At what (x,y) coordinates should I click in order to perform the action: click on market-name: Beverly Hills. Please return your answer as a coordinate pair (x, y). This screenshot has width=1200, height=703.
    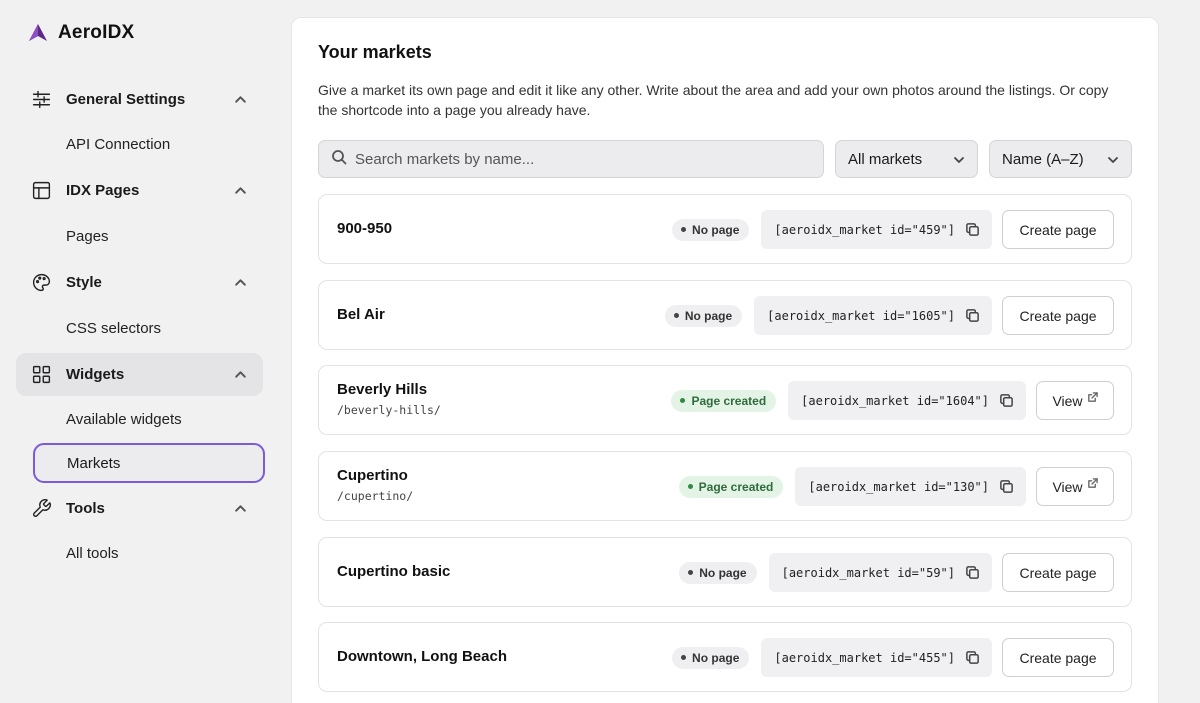
    Looking at the image, I should click on (382, 389).